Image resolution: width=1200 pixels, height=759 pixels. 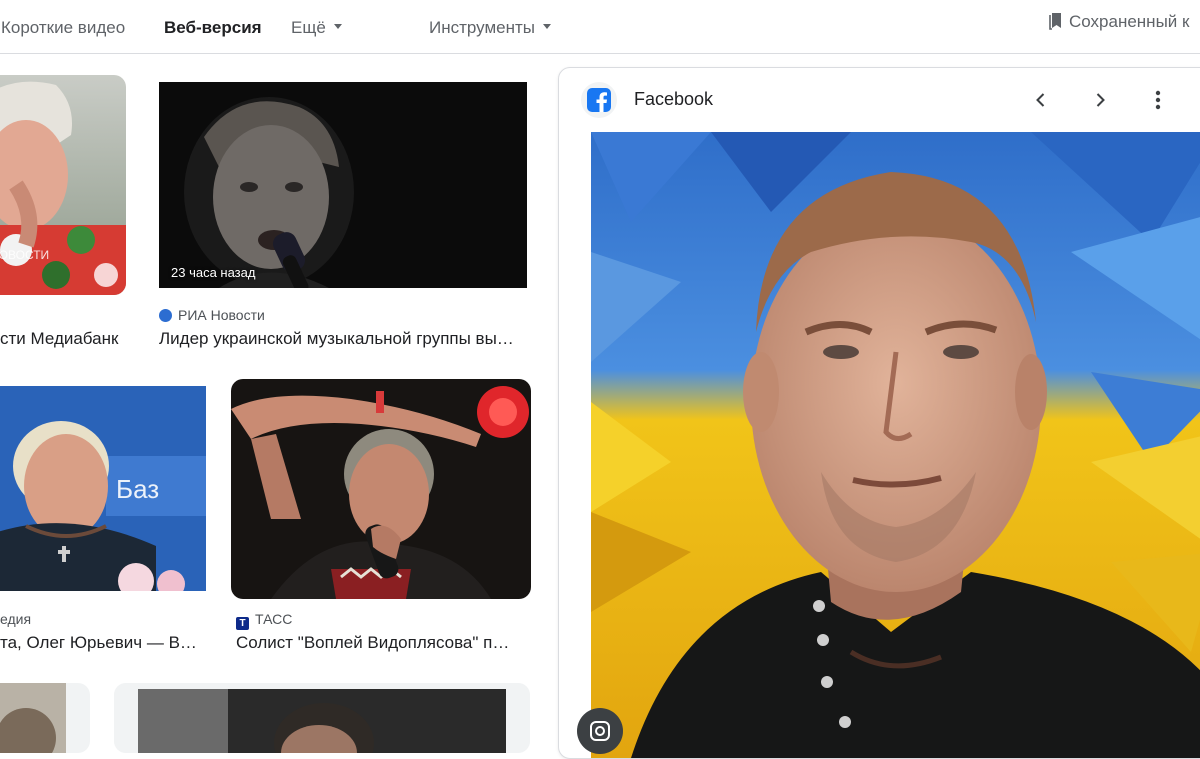 I want to click on source-logo, so click(x=599, y=100).